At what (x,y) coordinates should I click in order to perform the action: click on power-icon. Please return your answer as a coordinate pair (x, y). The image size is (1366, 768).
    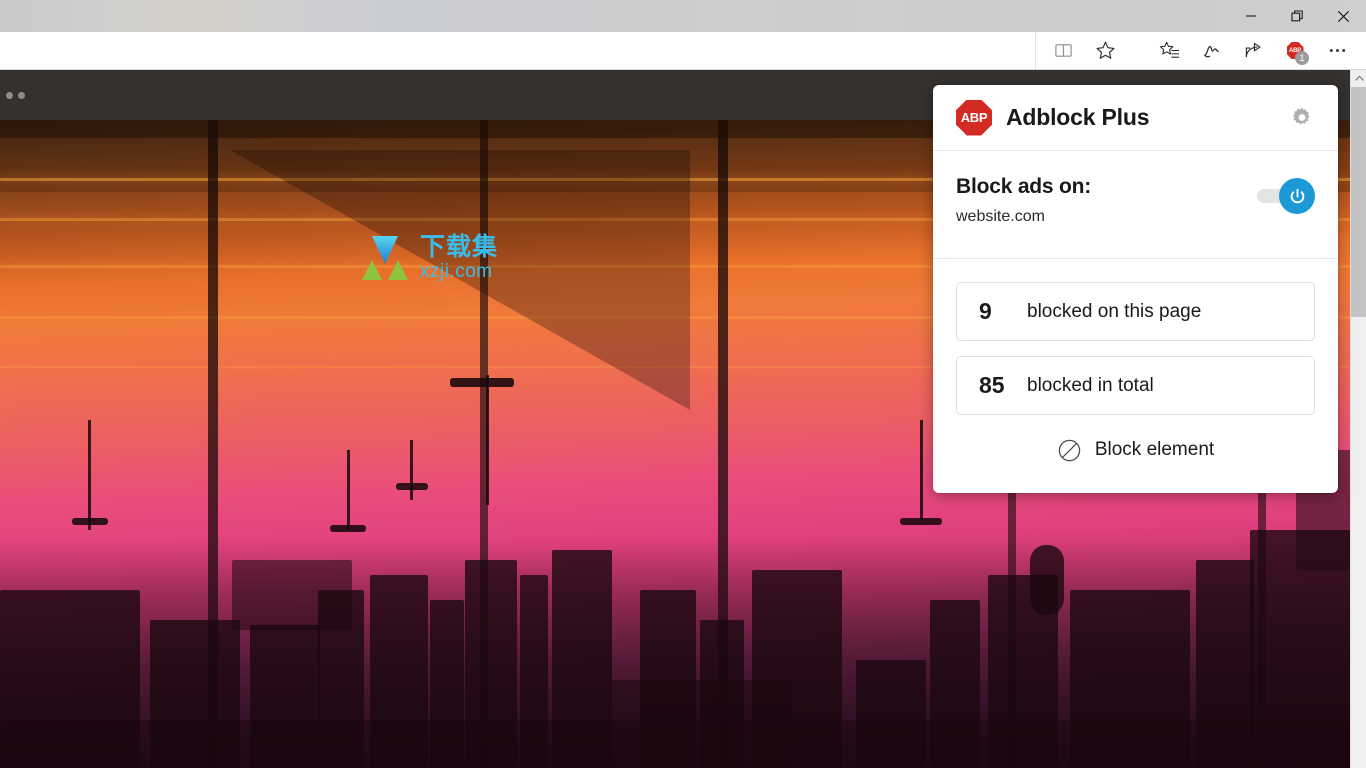
    Looking at the image, I should click on (1297, 195).